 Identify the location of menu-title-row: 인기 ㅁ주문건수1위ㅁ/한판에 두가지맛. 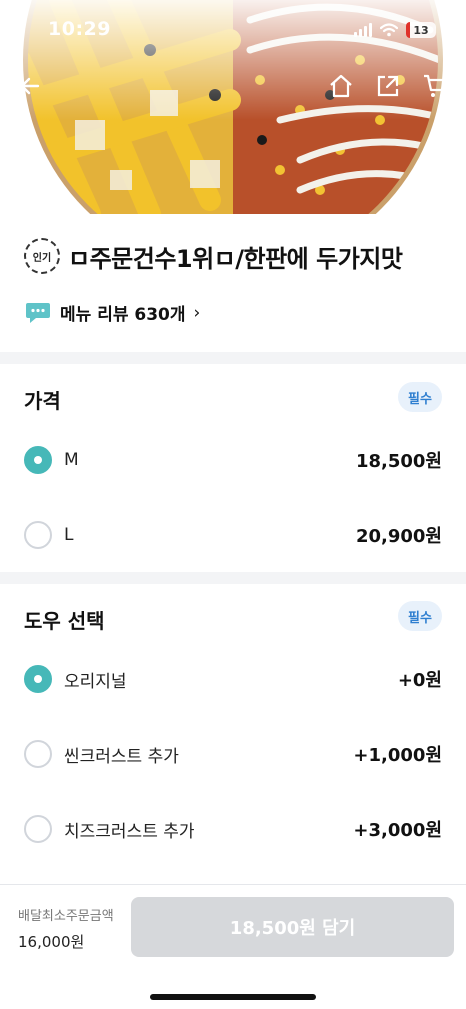
(213, 256).